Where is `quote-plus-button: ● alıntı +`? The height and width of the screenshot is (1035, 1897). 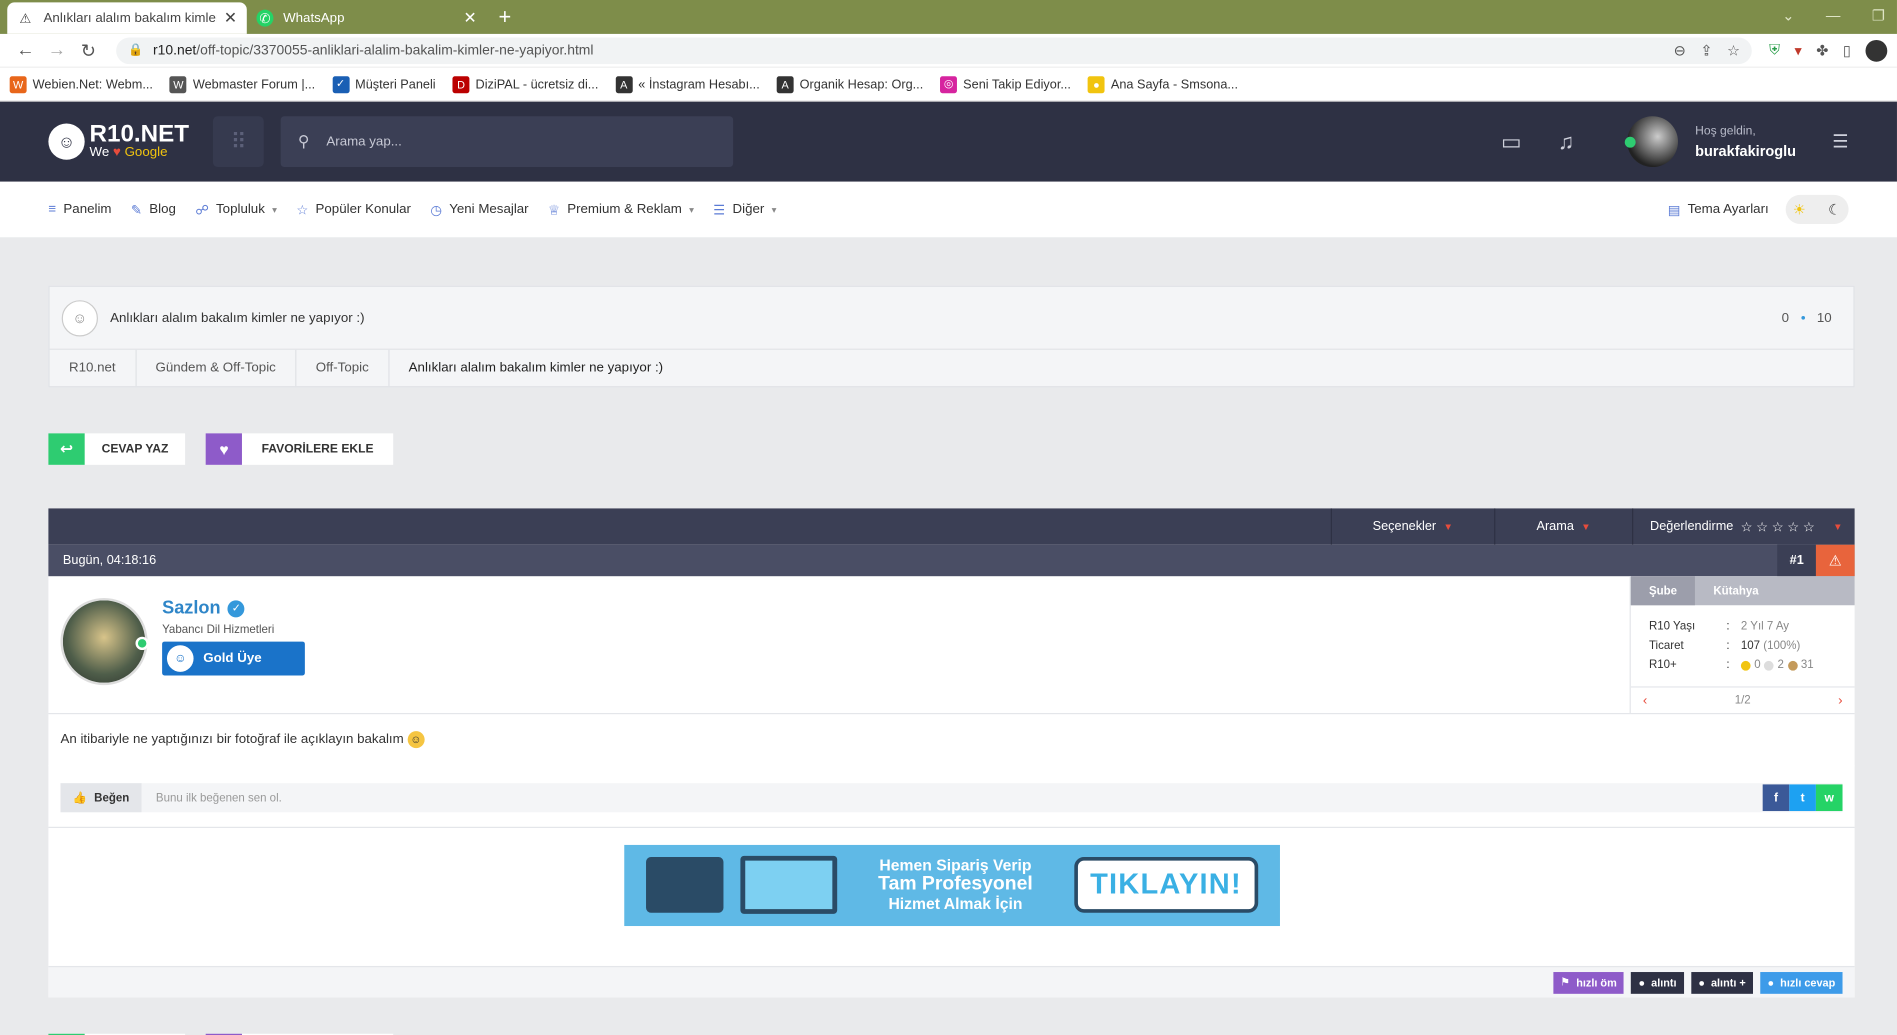 quote-plus-button: ● alıntı + is located at coordinates (1722, 982).